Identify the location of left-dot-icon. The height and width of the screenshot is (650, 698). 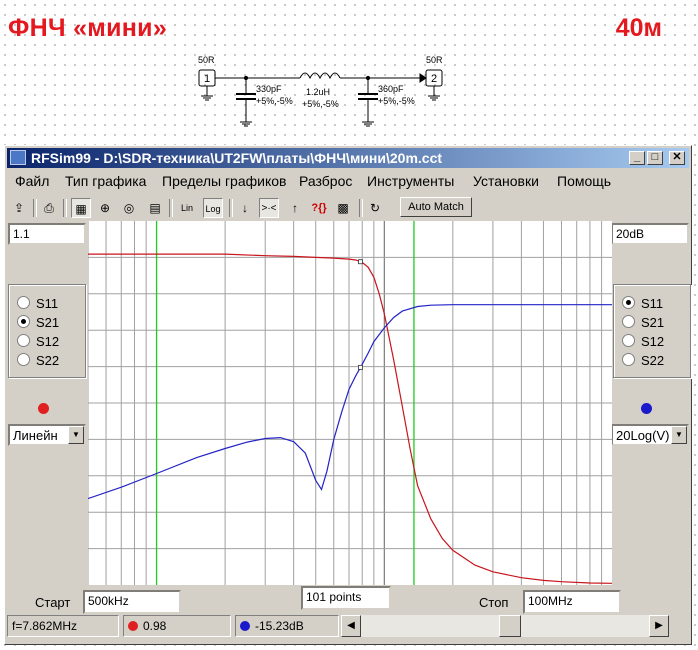
(133, 626).